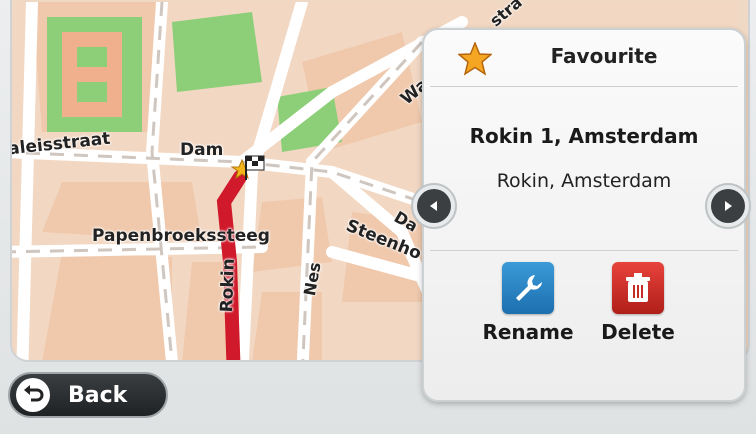 The height and width of the screenshot is (434, 756). Describe the element at coordinates (33, 395) in the screenshot. I see `back-arrow-icon` at that location.